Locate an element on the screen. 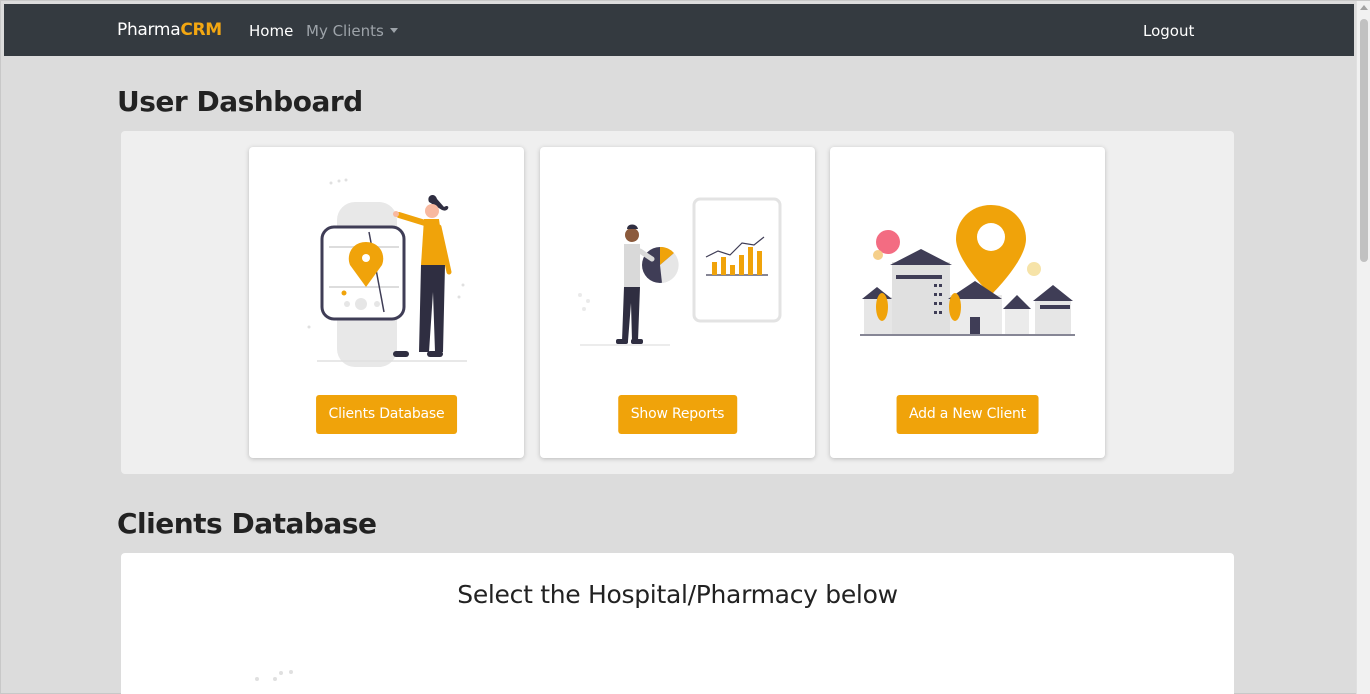 The width and height of the screenshot is (1370, 694). decorative-dots is located at coordinates (584, 302).